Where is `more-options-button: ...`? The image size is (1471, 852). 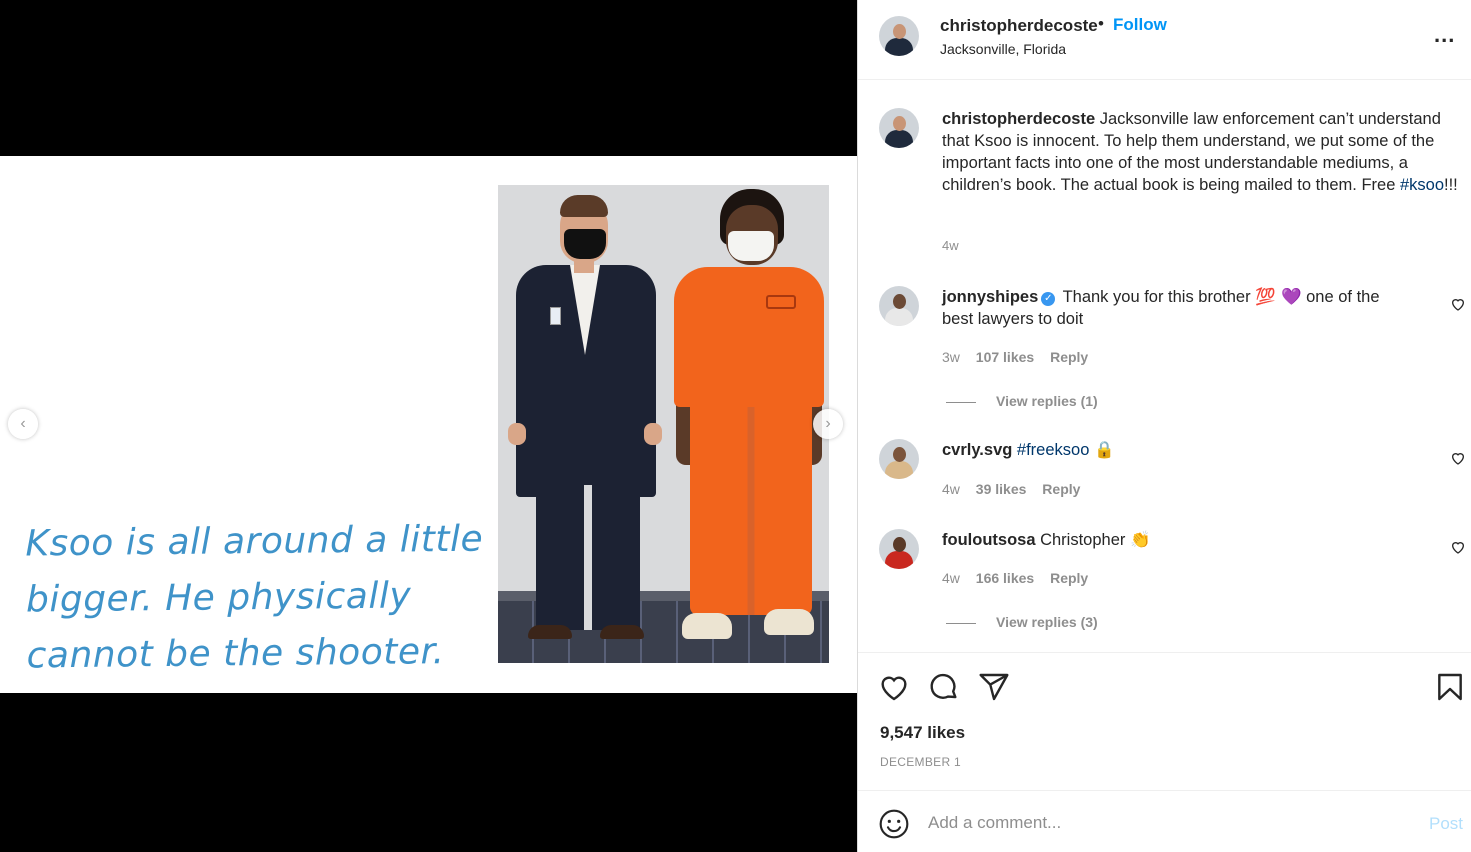
more-options-button: ... is located at coordinates (1444, 35).